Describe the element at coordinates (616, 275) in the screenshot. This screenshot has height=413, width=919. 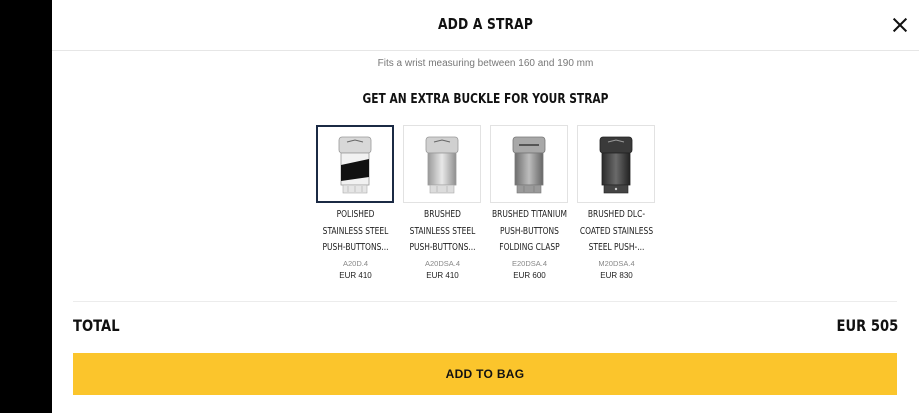
I see `buckle-price: EUR 830` at that location.